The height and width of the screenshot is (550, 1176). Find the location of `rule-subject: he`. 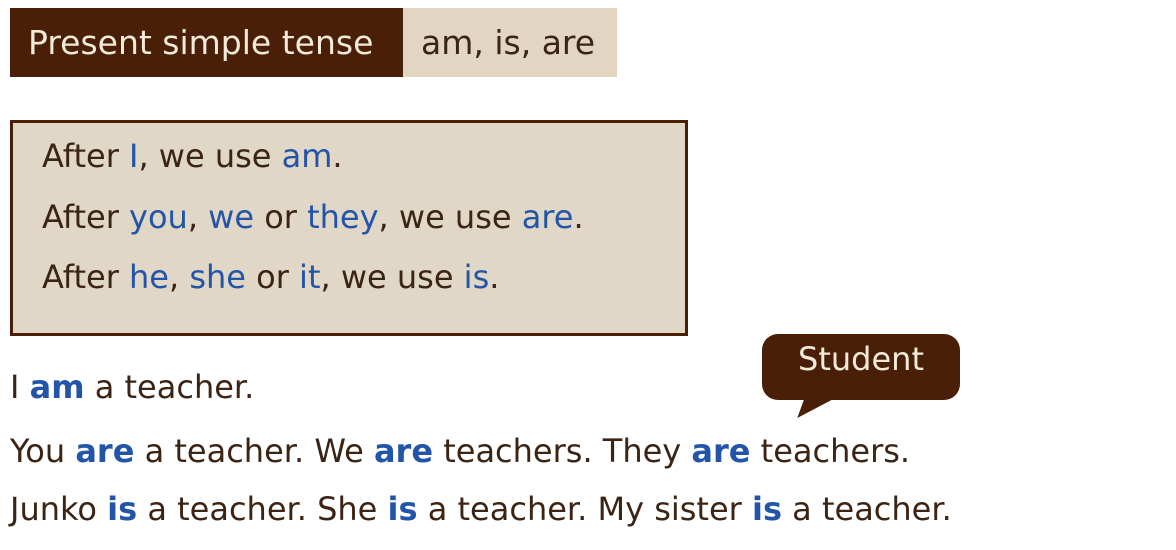

rule-subject: he is located at coordinates (149, 277).